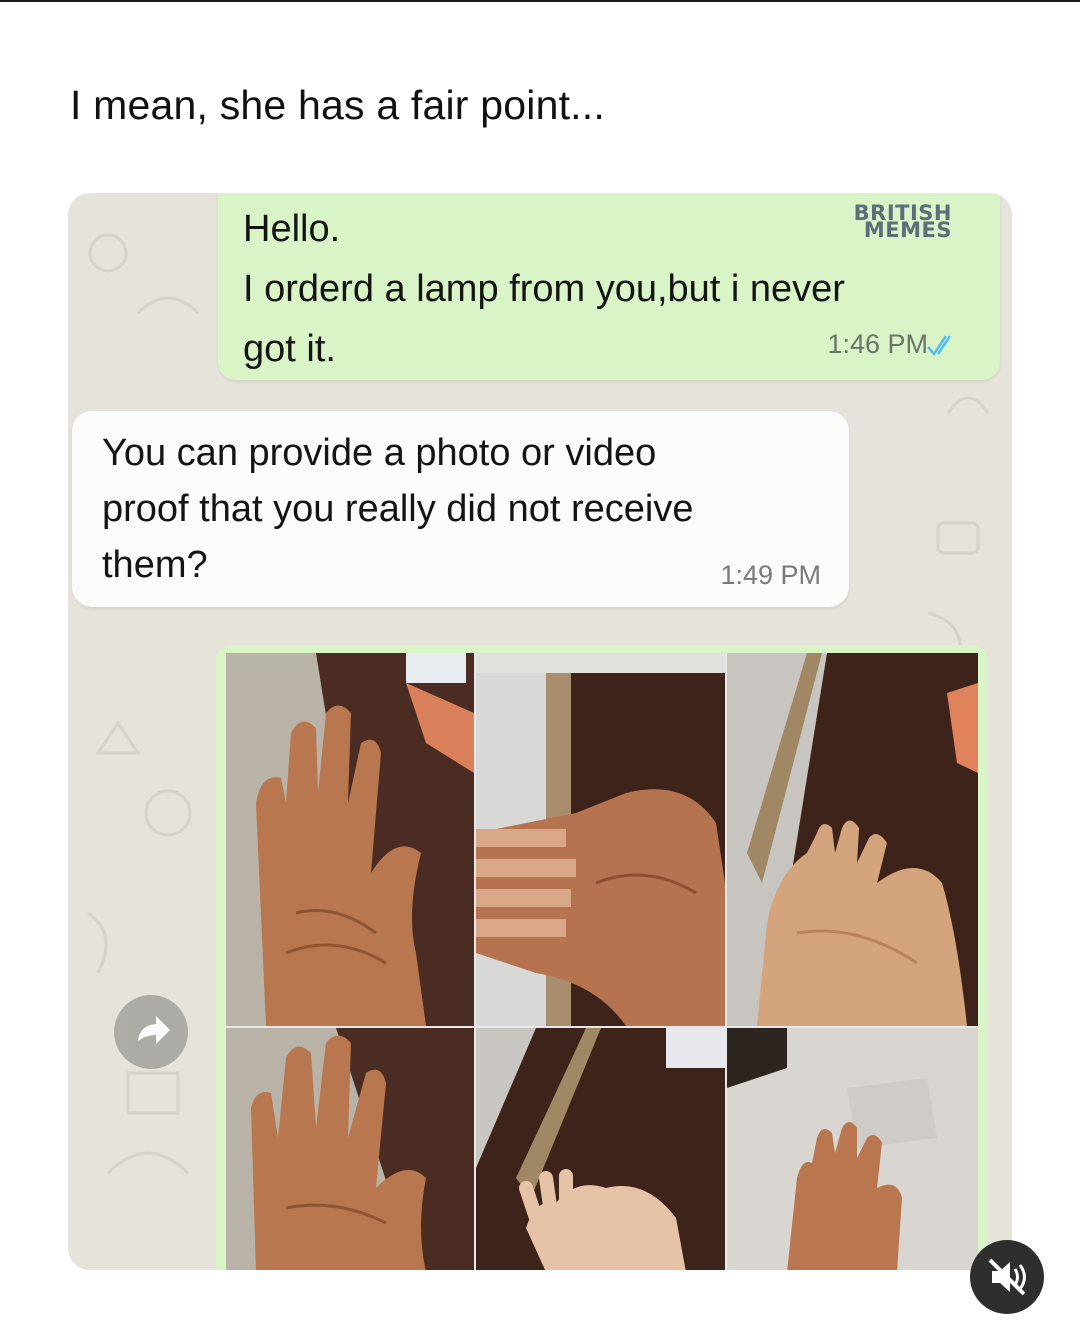 The height and width of the screenshot is (1344, 1080). I want to click on forward-button, so click(151, 1032).